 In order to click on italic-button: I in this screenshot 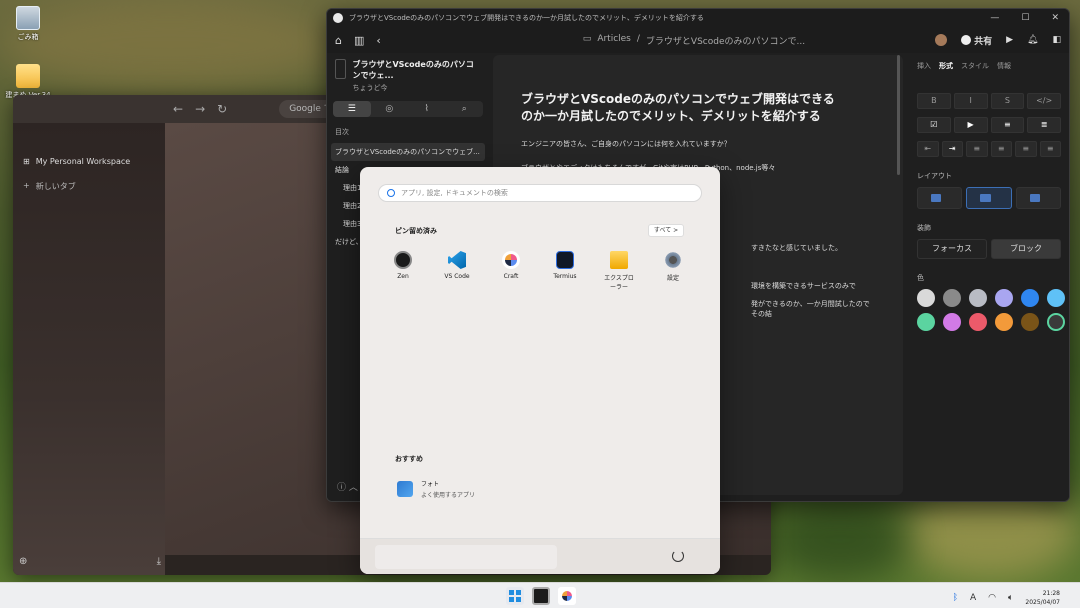, I will do `click(970, 101)`.